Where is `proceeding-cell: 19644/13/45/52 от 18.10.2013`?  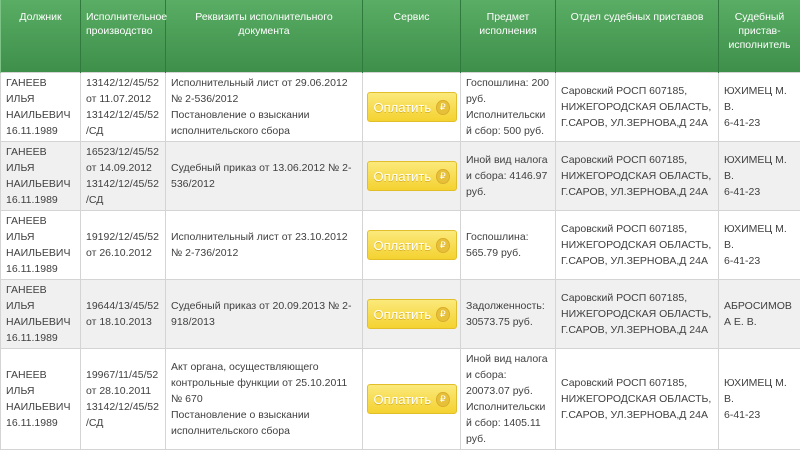 proceeding-cell: 19644/13/45/52 от 18.10.2013 is located at coordinates (123, 314).